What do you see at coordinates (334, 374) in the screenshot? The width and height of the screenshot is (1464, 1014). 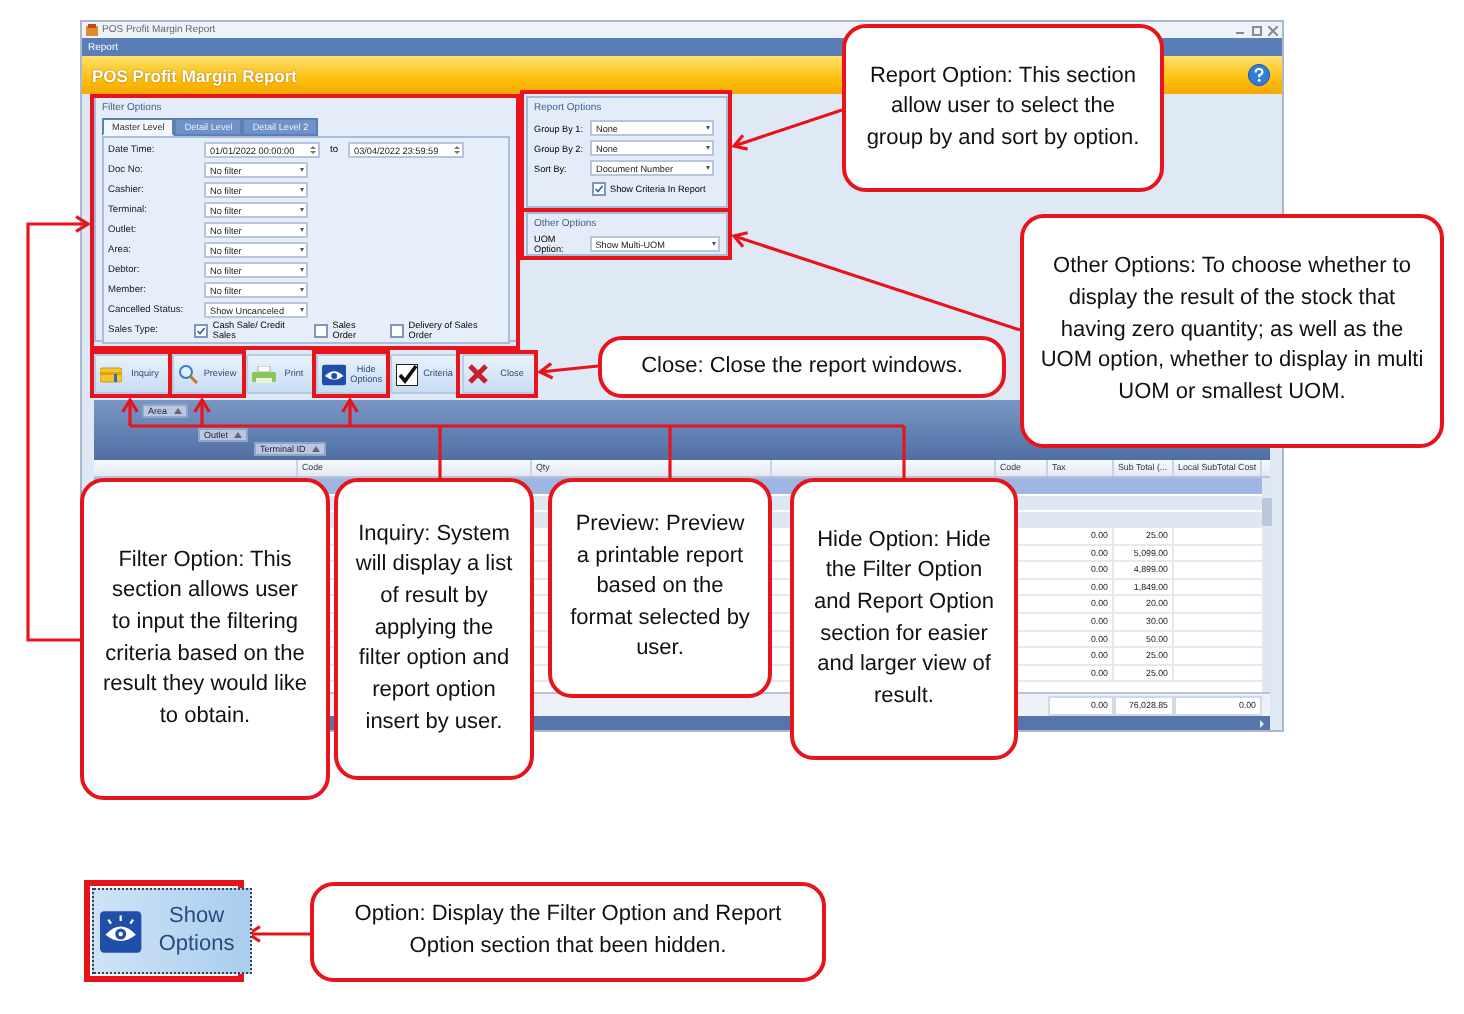 I see `eye-icon` at bounding box center [334, 374].